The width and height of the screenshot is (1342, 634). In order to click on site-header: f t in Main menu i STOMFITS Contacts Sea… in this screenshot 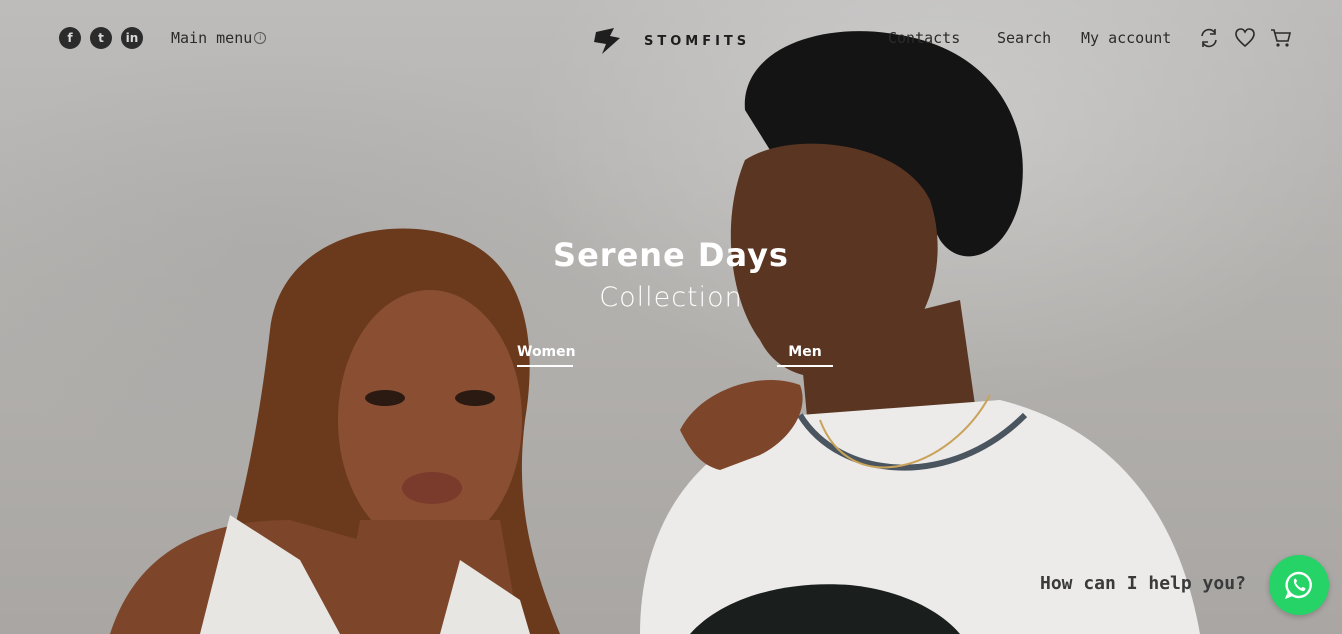, I will do `click(671, 39)`.